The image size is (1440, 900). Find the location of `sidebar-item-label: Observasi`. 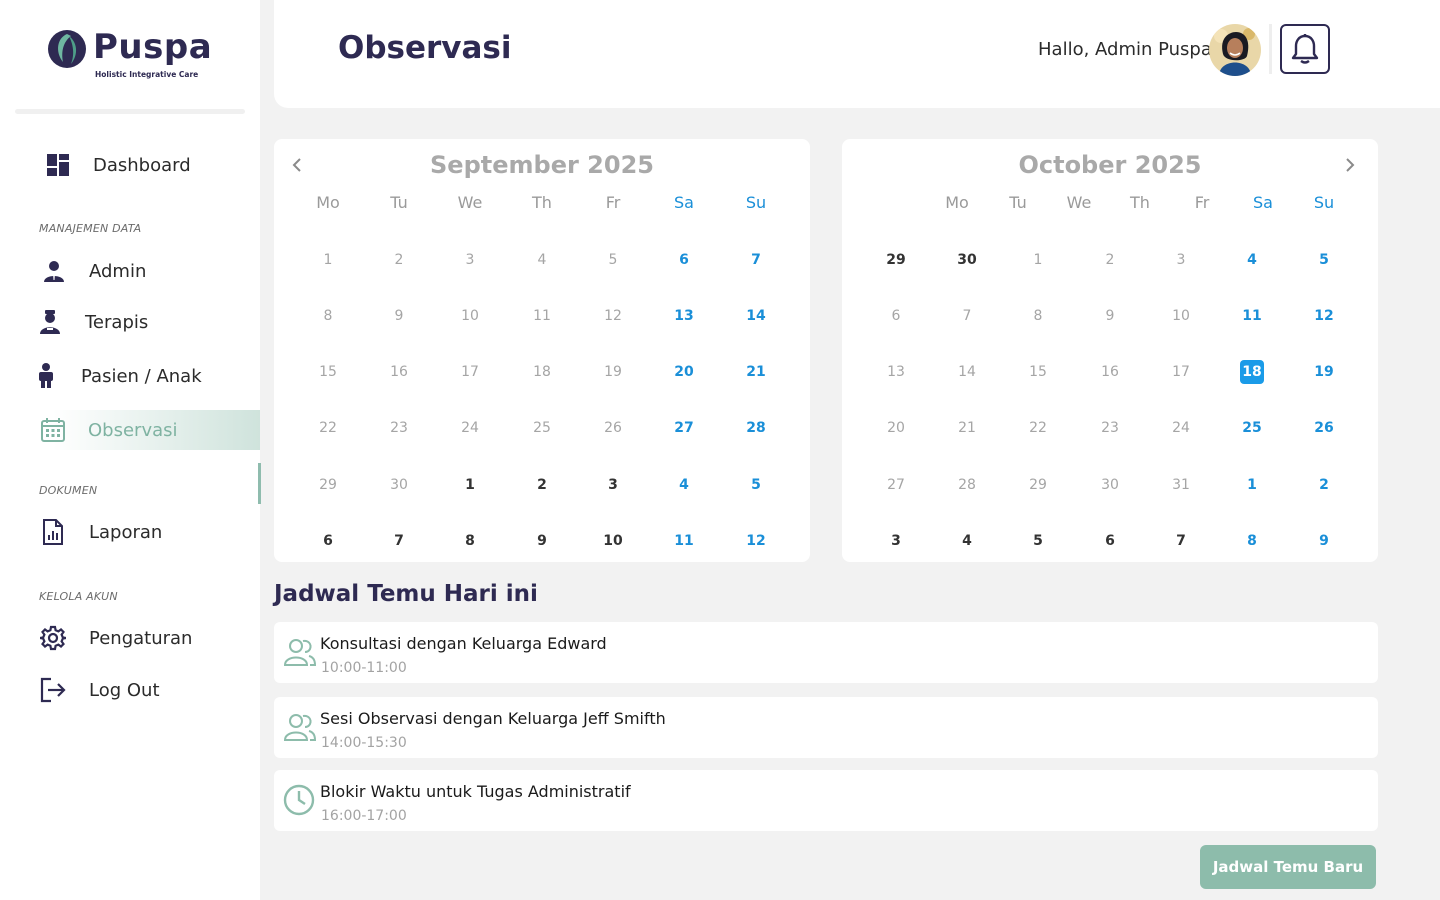

sidebar-item-label: Observasi is located at coordinates (133, 430).